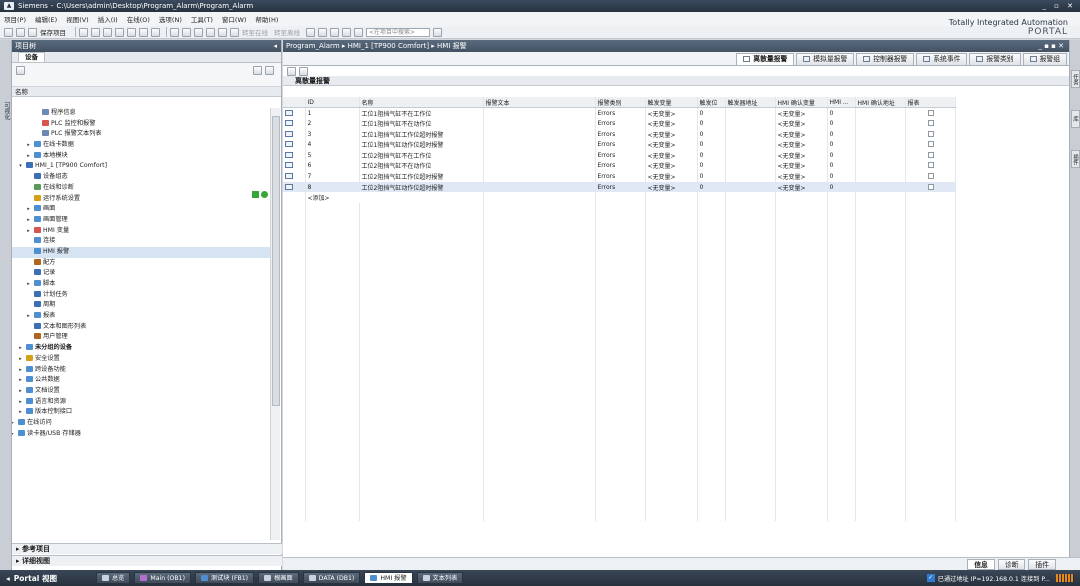 The image size is (1080, 586). What do you see at coordinates (421, 134) in the screenshot?
I see `table-cell: 工位1阻挡气缸工作位超时报警` at bounding box center [421, 134].